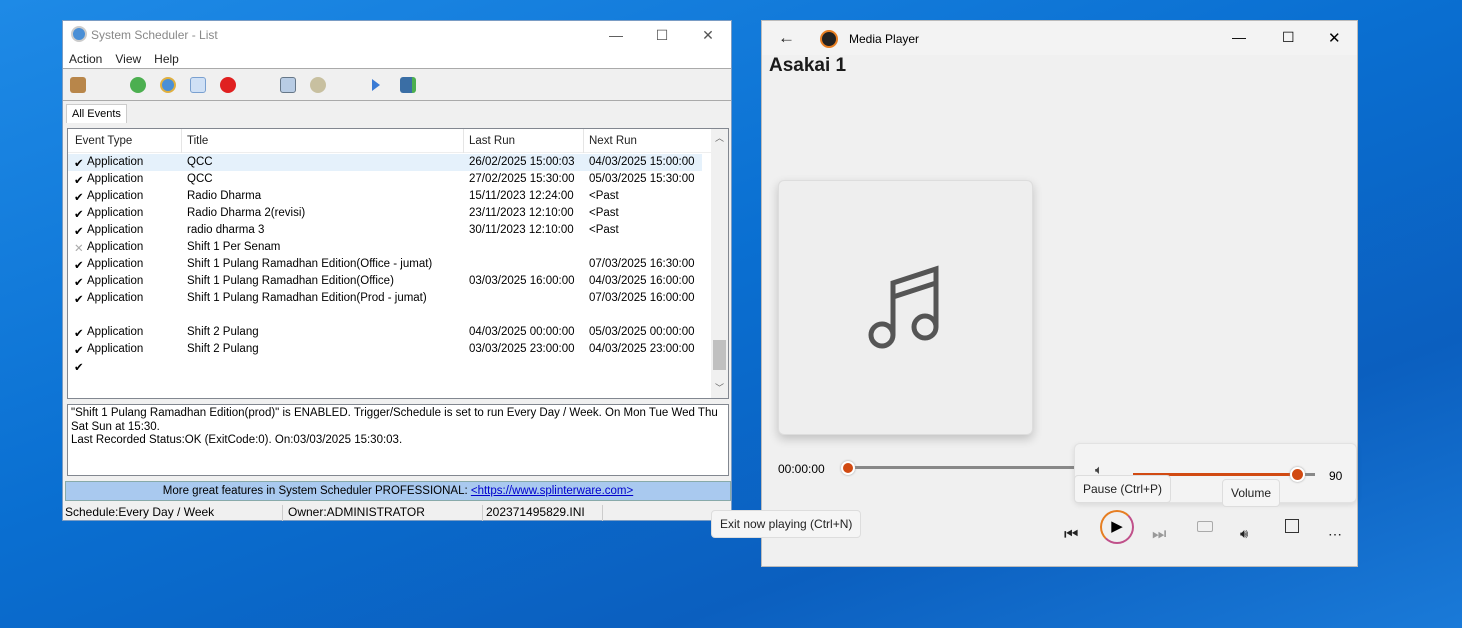 Image resolution: width=1462 pixels, height=628 pixels. Describe the element at coordinates (613, 141) in the screenshot. I see `column-next-run: Next Run` at that location.